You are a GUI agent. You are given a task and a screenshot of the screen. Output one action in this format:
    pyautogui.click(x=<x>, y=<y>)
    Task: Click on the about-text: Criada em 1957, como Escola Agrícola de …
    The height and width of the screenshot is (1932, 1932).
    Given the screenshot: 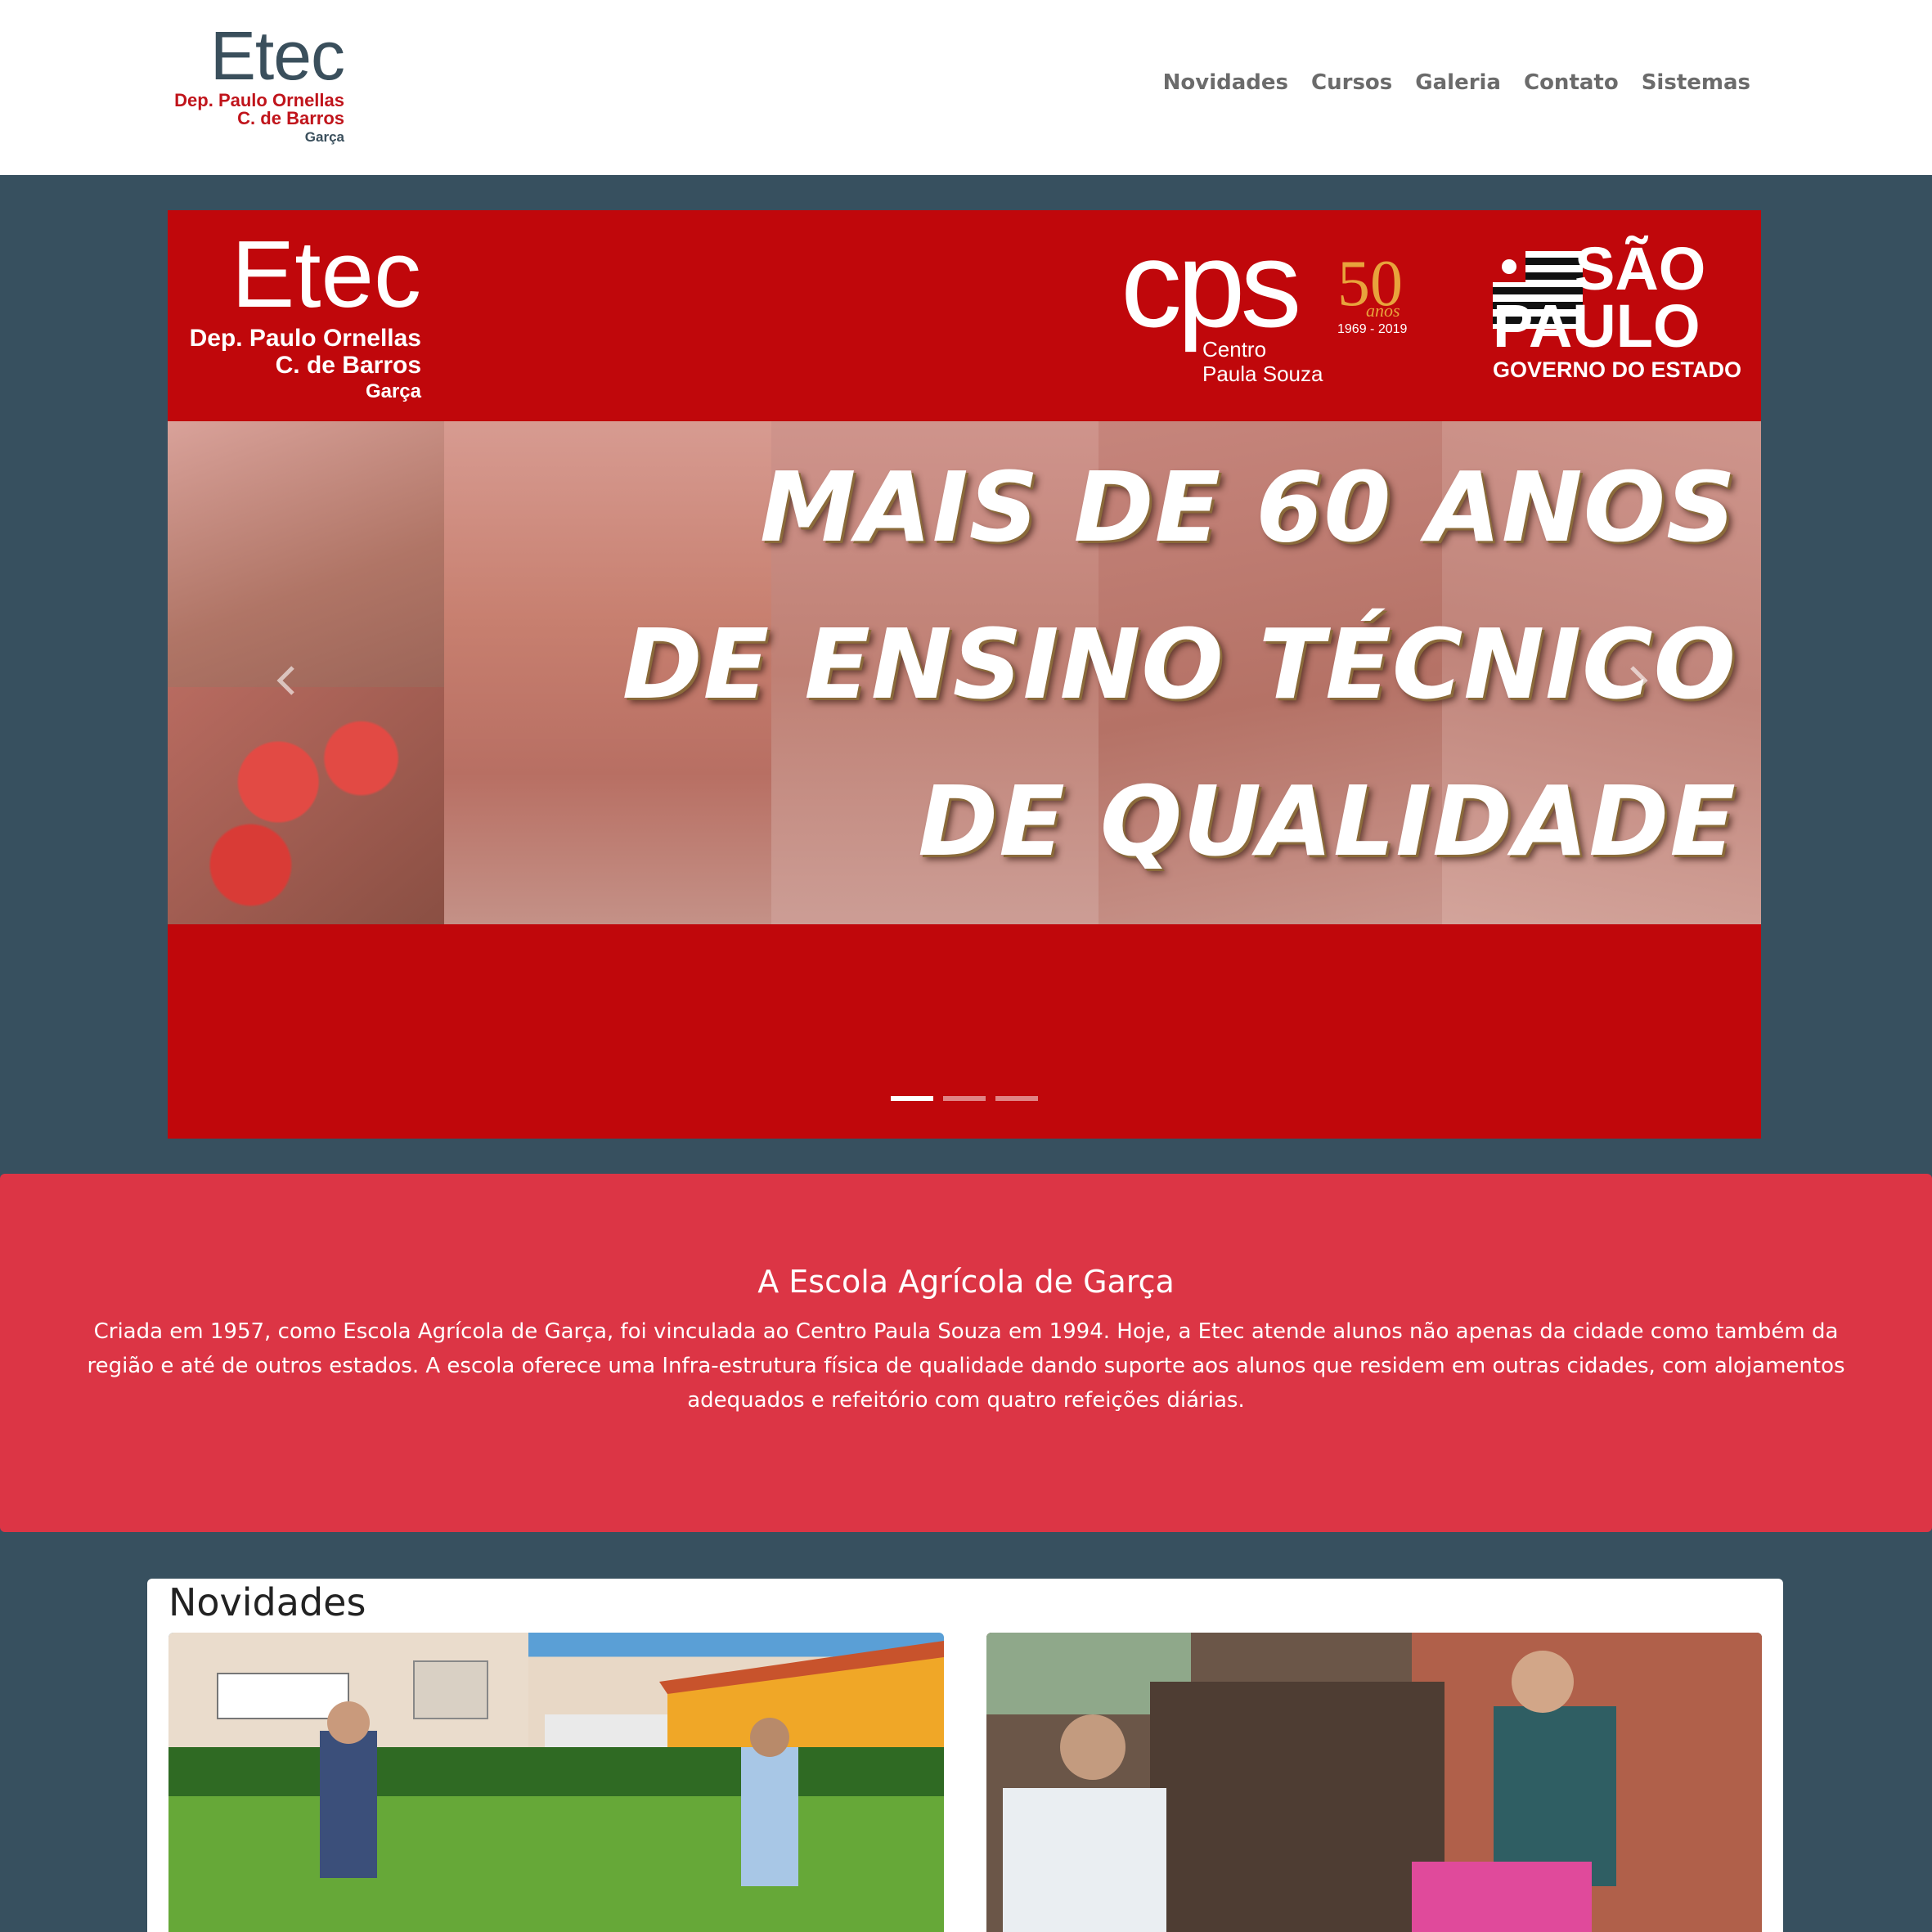 What is the action you would take?
    pyautogui.click(x=966, y=1366)
    